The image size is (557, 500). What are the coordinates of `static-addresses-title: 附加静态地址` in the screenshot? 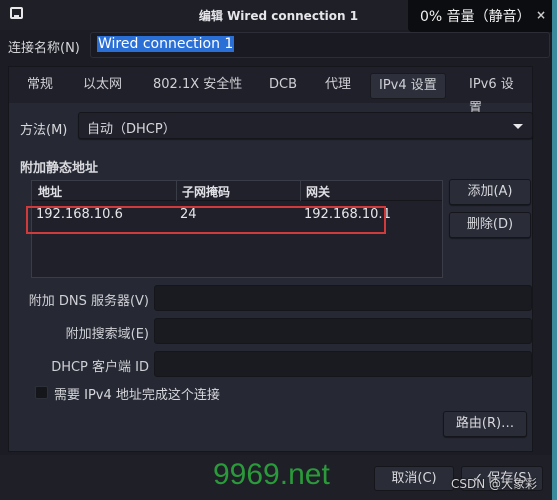 It's located at (59, 168).